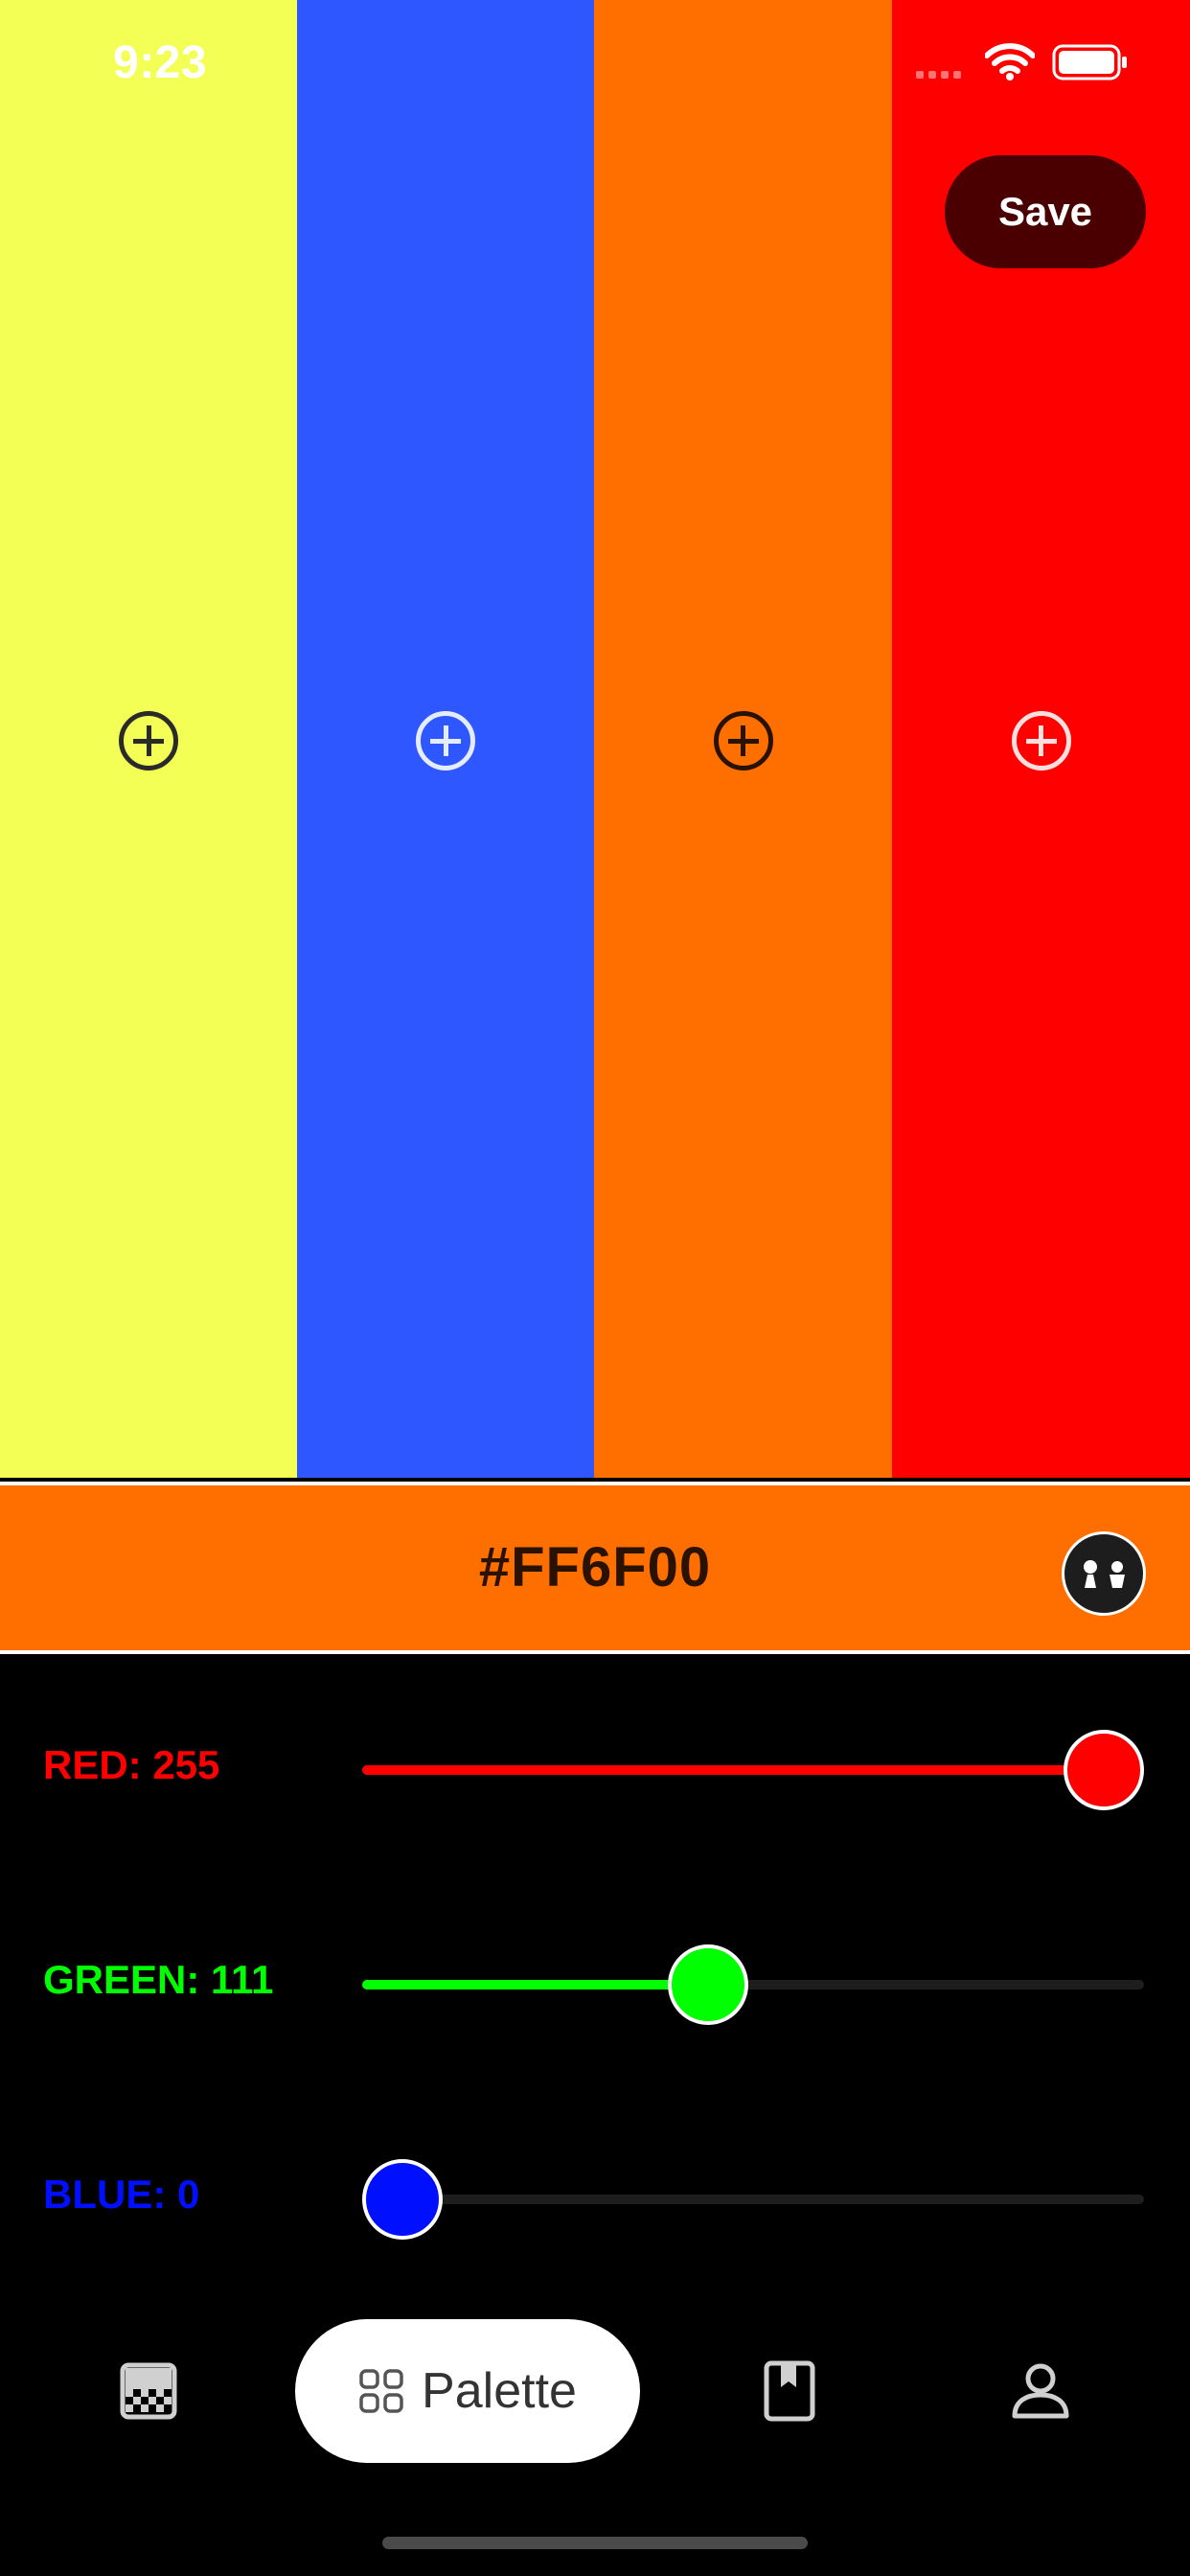  Describe the element at coordinates (500, 2391) in the screenshot. I see `tab-palette-label: Palette` at that location.